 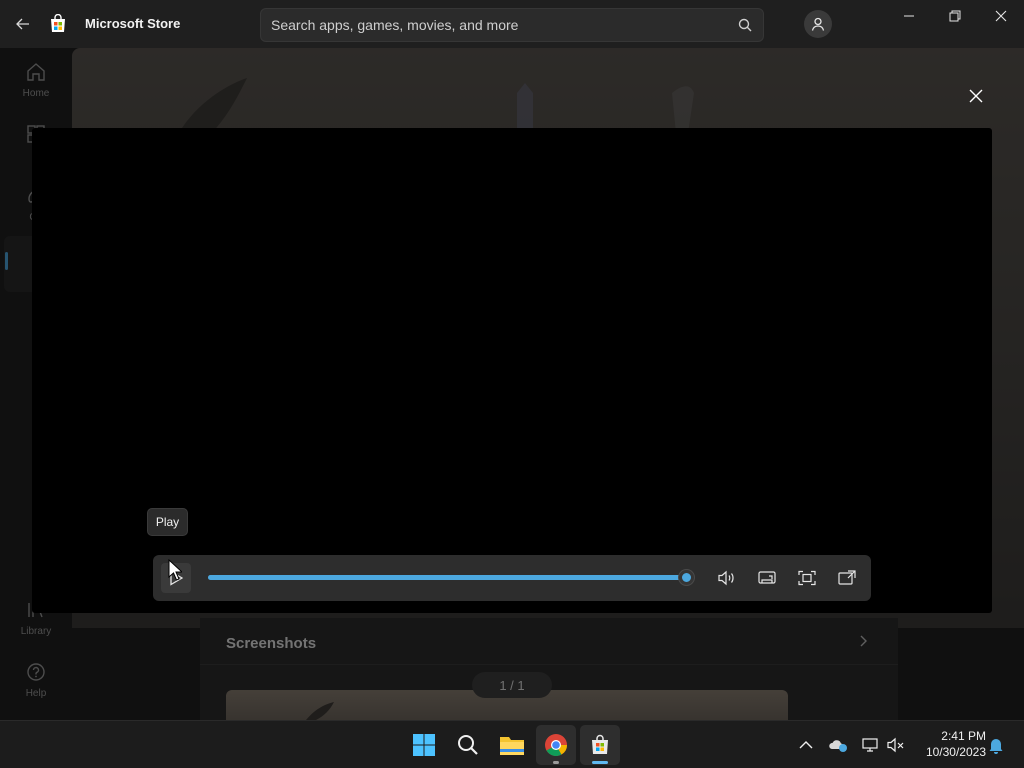 What do you see at coordinates (58, 23) in the screenshot?
I see `microsoft-store-logo-icon` at bounding box center [58, 23].